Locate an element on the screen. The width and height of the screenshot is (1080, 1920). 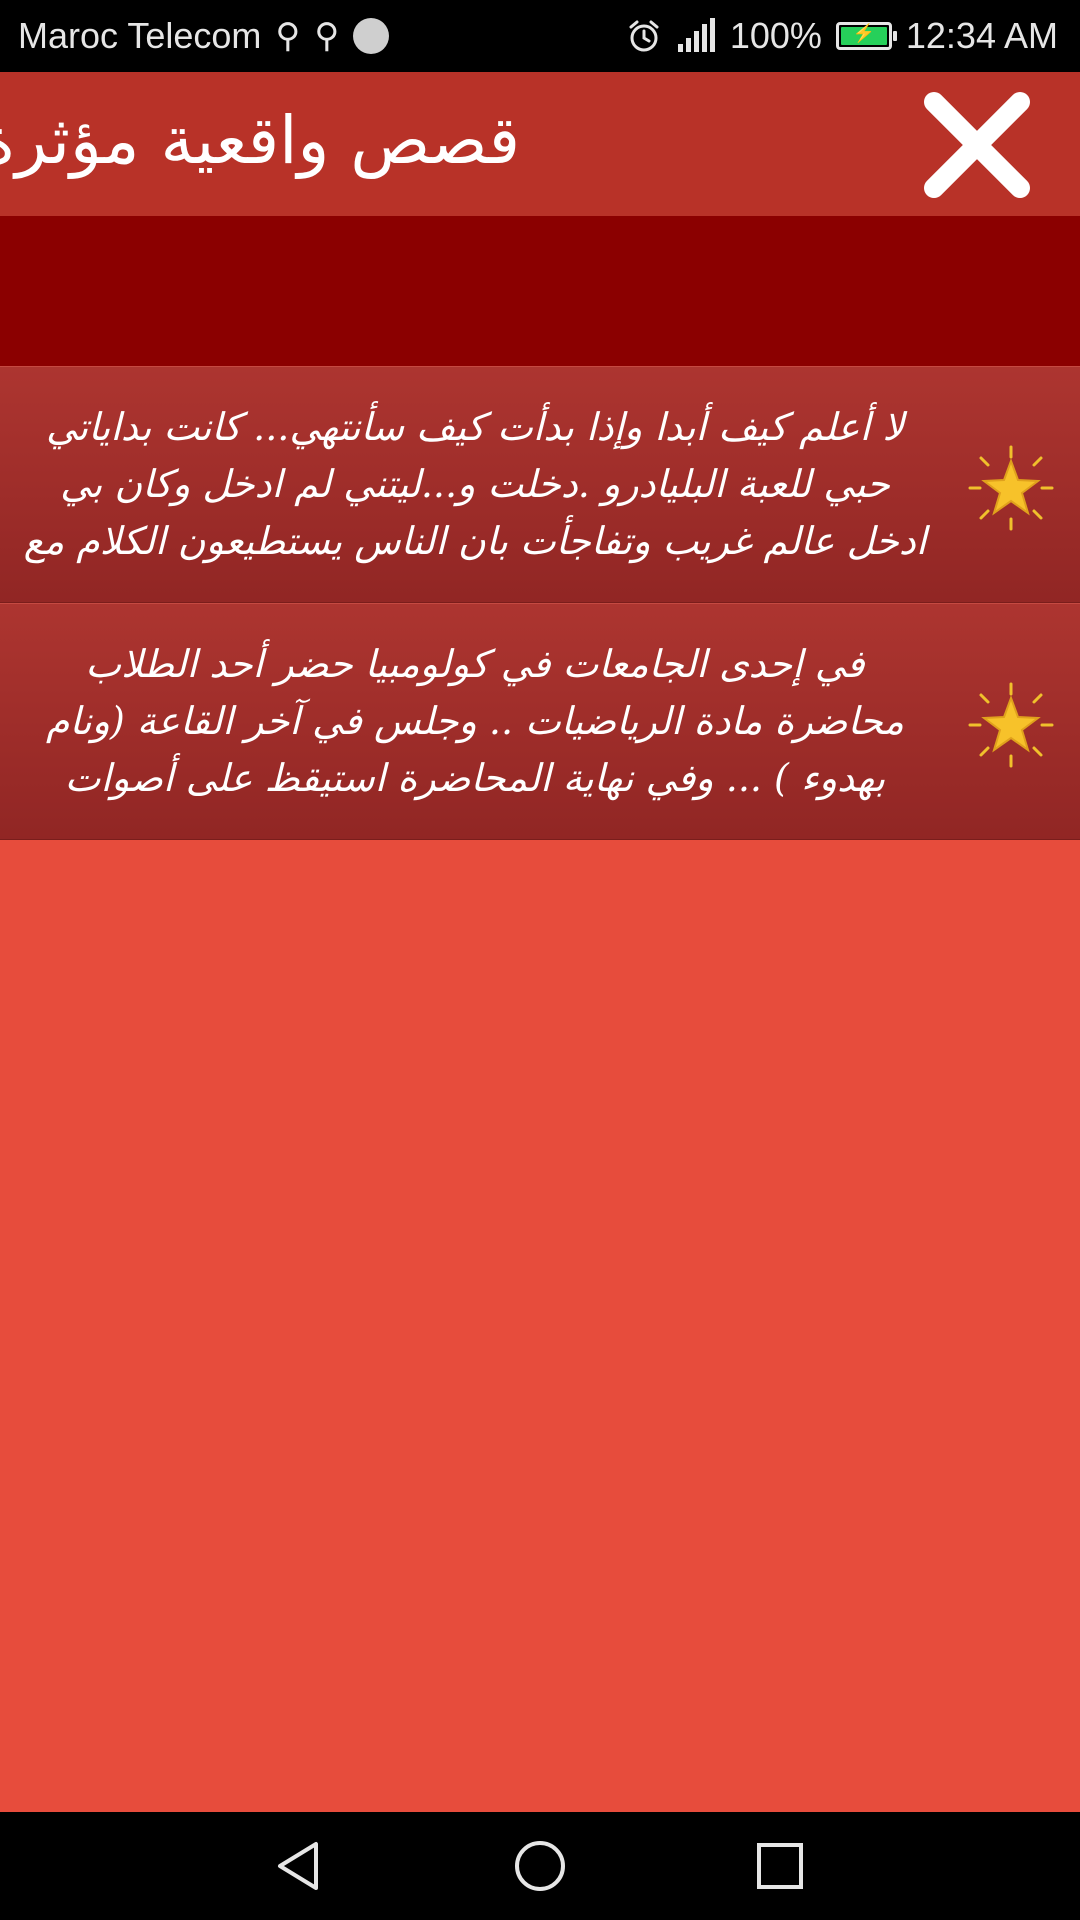
home-icon is located at coordinates (540, 1866).